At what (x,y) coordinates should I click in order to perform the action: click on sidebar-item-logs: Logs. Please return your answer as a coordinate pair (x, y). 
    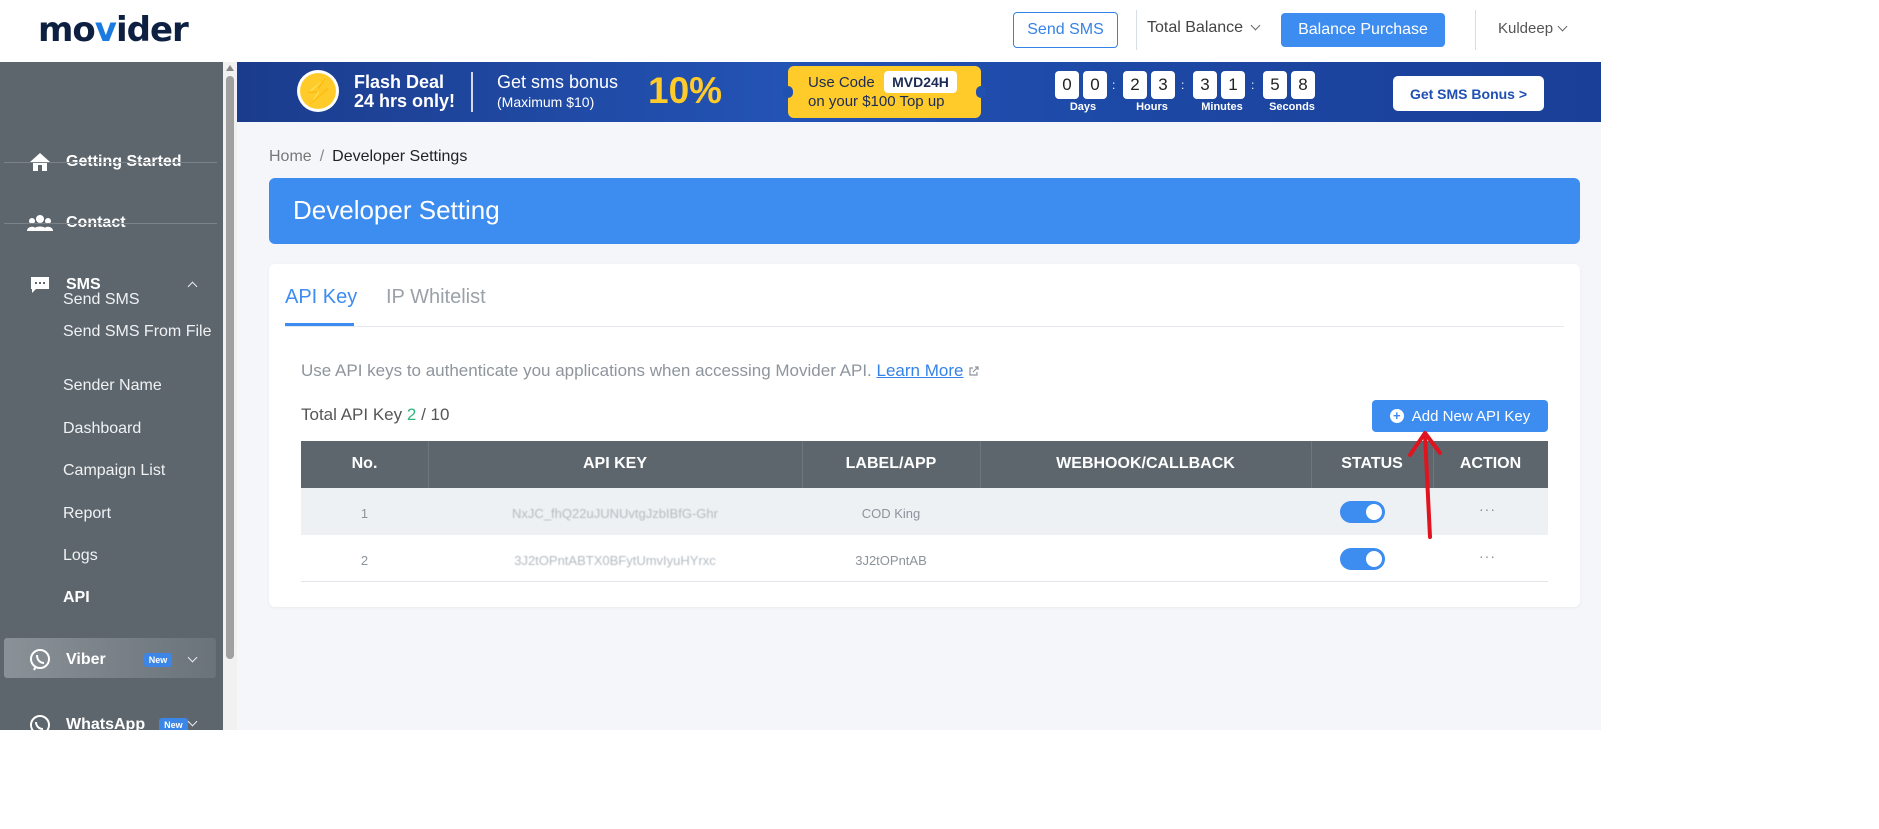
    Looking at the image, I should click on (138, 556).